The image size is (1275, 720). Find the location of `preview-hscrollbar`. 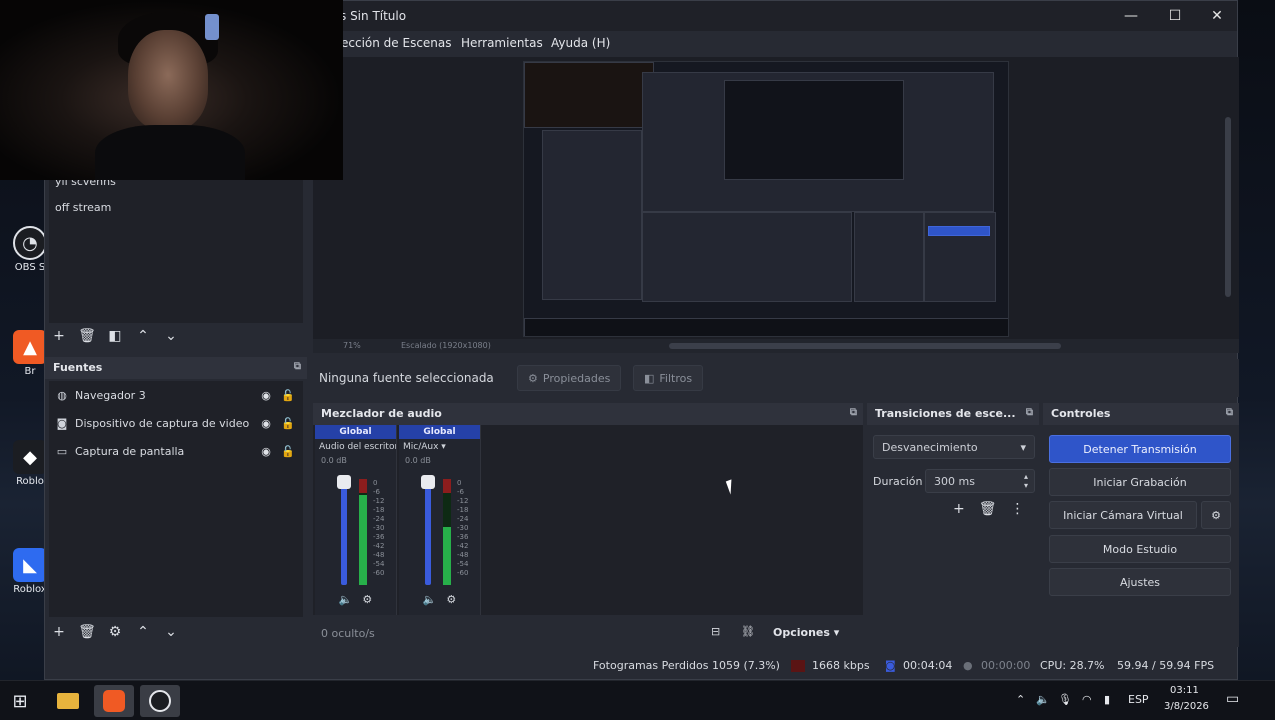

preview-hscrollbar is located at coordinates (865, 346).